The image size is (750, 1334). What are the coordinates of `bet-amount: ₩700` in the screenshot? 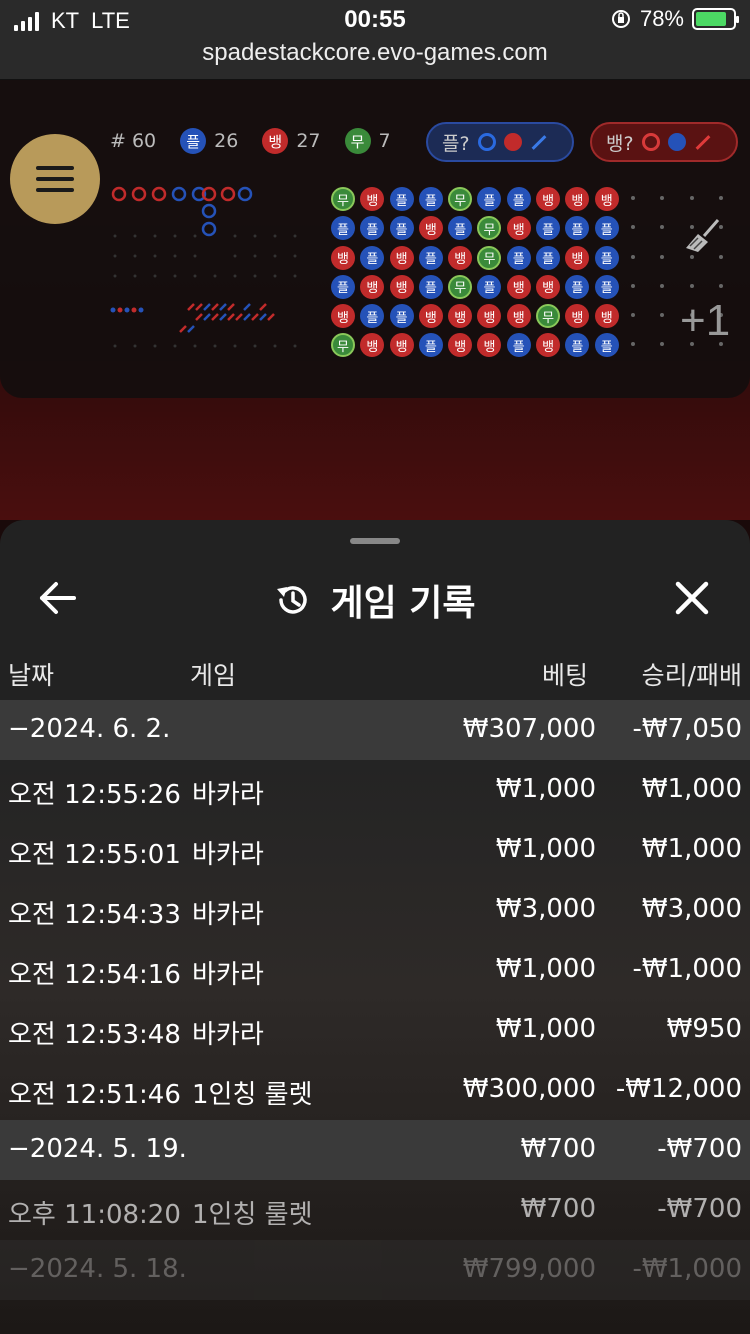 It's located at (558, 1149).